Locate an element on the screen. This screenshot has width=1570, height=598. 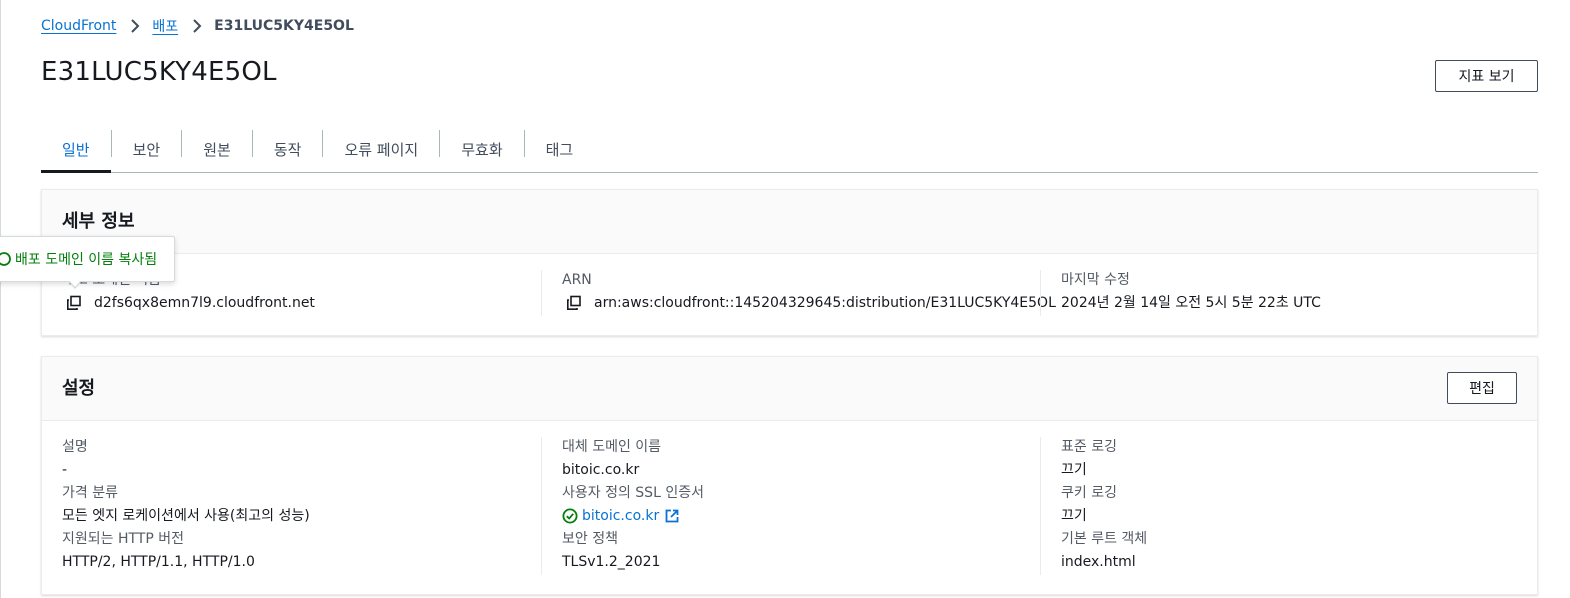
arn-label: ARN is located at coordinates (577, 280).